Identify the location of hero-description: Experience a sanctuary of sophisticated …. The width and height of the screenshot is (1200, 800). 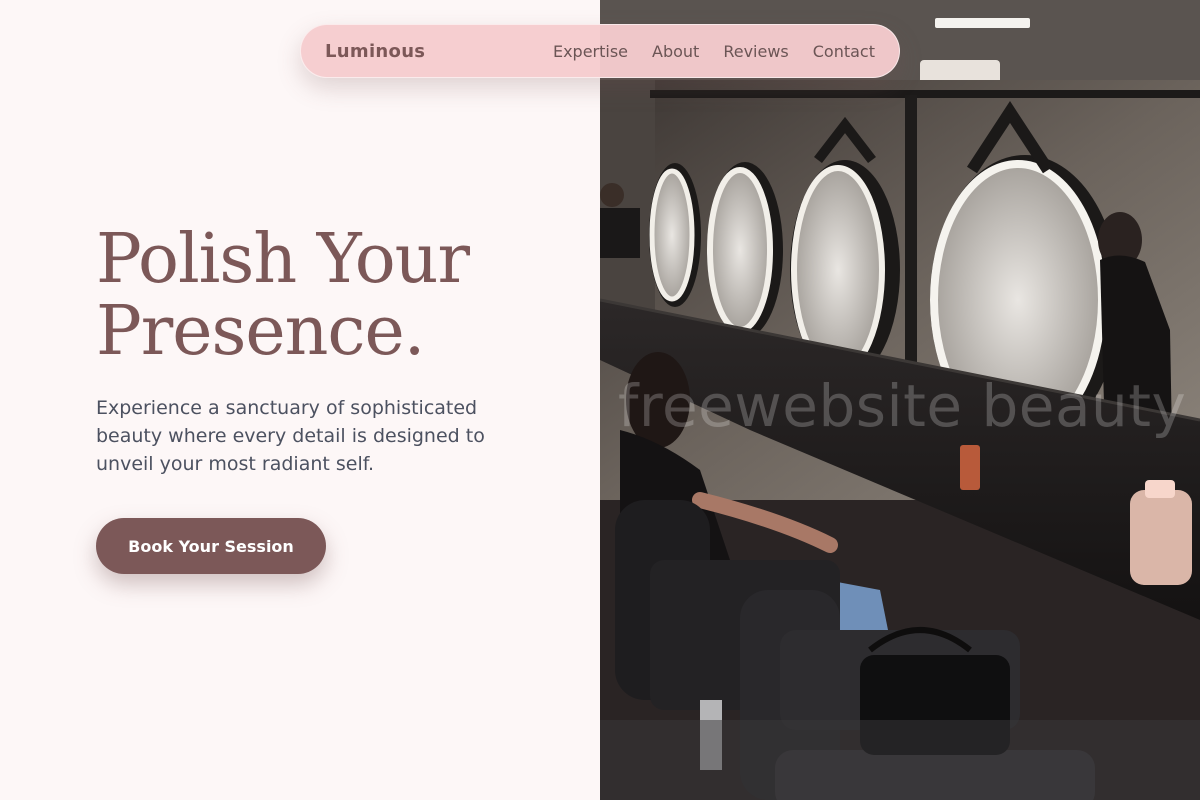
(290, 436).